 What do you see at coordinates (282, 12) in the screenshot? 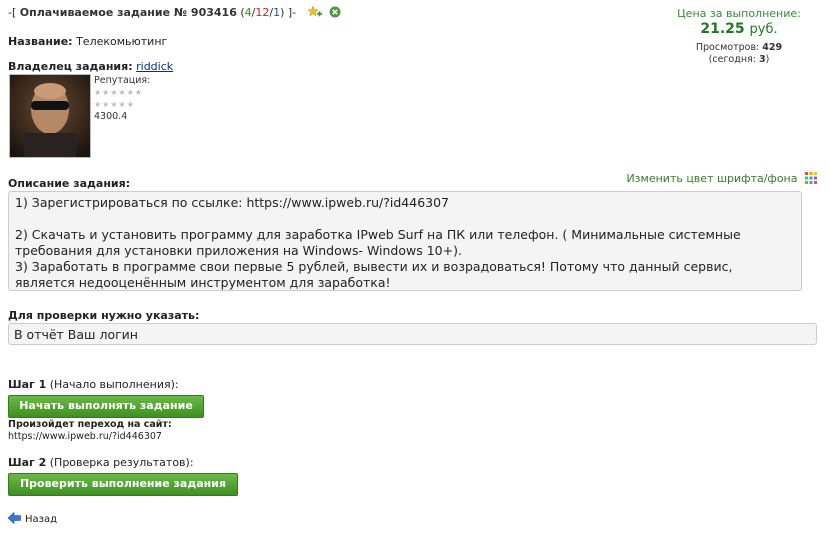
I see `counts-close: )` at bounding box center [282, 12].